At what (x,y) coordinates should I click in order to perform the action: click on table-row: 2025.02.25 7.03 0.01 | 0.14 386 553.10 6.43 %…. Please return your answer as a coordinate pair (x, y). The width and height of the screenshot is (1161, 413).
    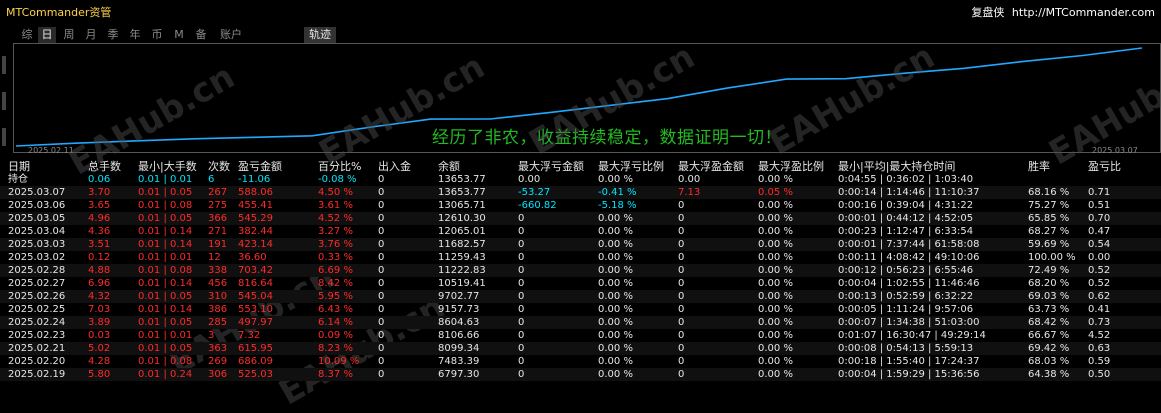
    Looking at the image, I should click on (580, 309).